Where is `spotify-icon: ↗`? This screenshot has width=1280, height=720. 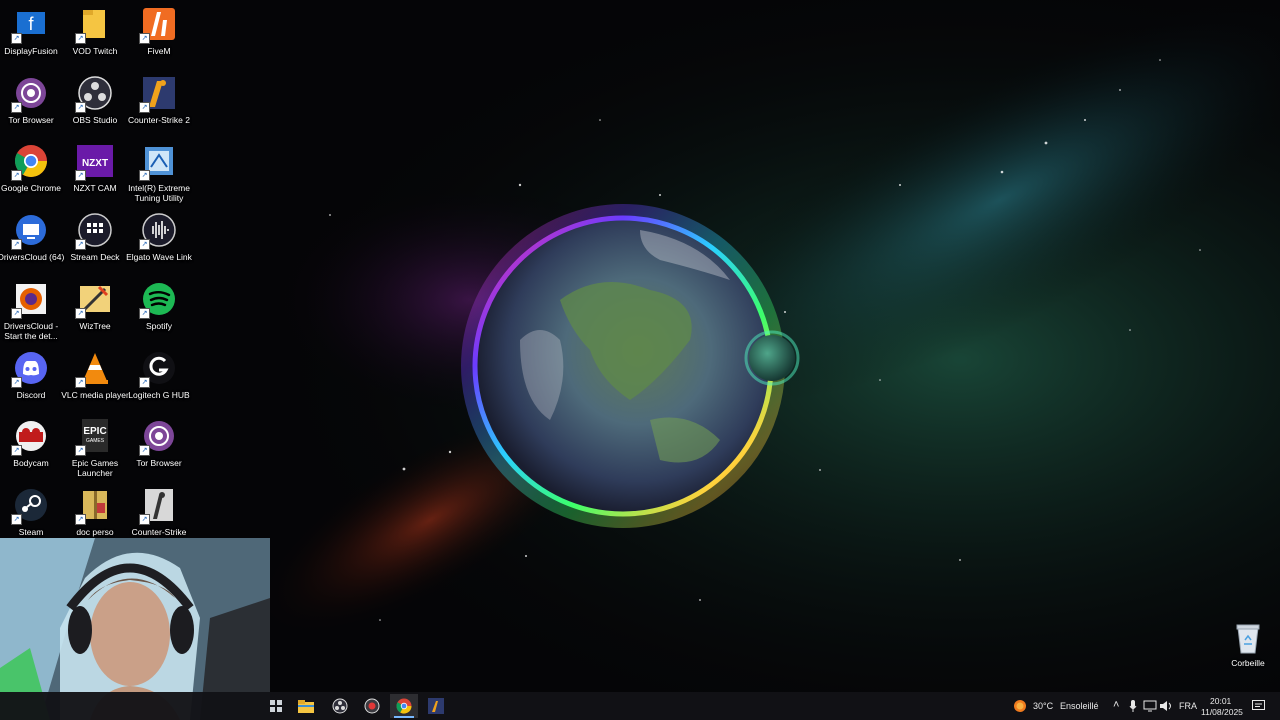 spotify-icon: ↗ is located at coordinates (158, 300).